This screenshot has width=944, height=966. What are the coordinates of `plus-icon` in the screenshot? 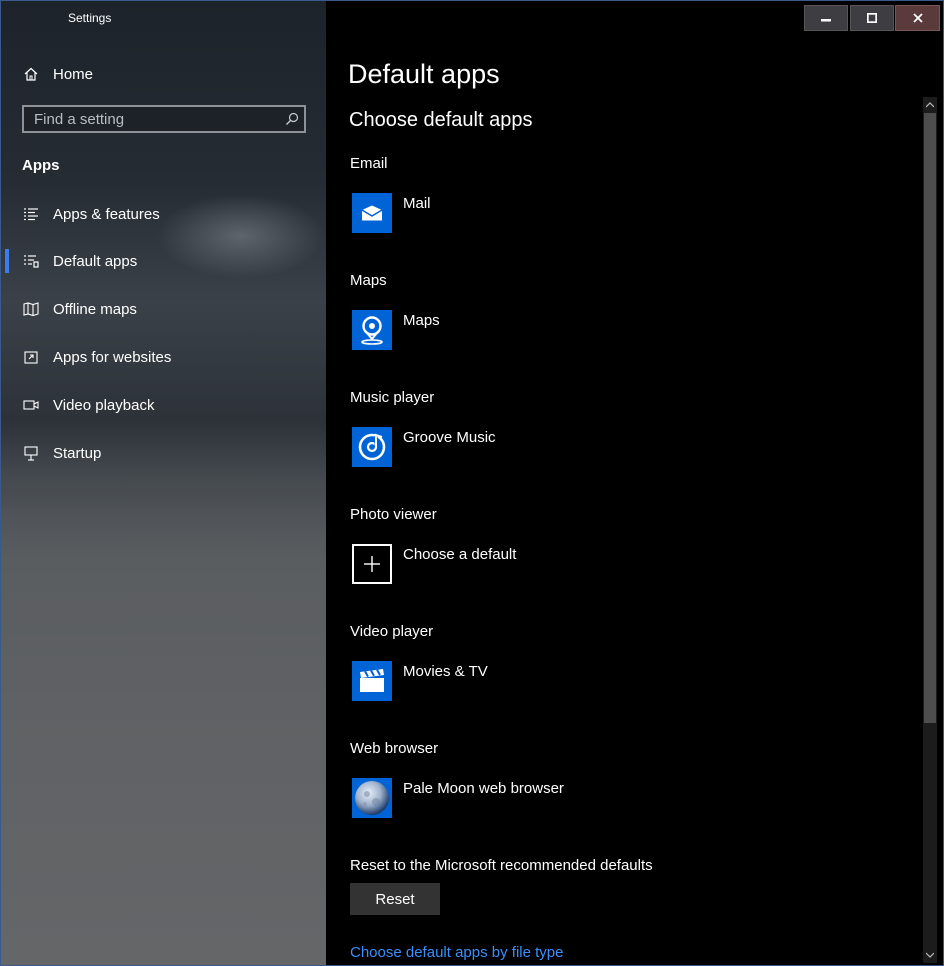 It's located at (372, 564).